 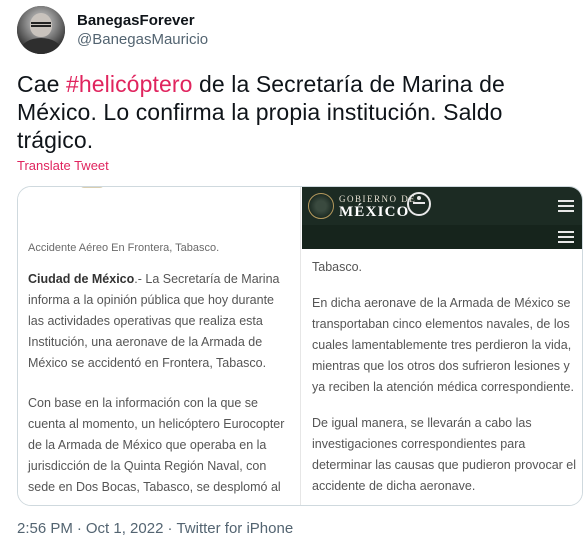 What do you see at coordinates (142, 39) in the screenshot?
I see `user-handle: @BanegasMauricio` at bounding box center [142, 39].